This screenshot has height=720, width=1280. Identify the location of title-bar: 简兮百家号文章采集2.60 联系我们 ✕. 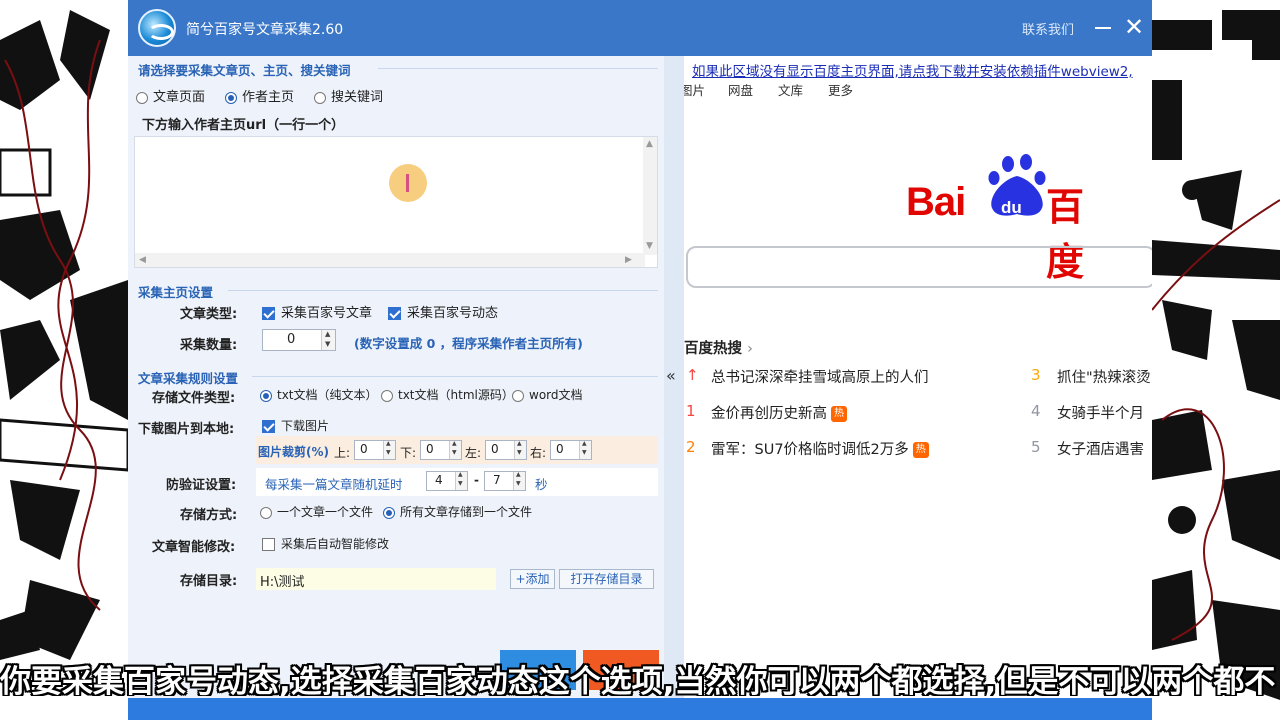
(640, 28).